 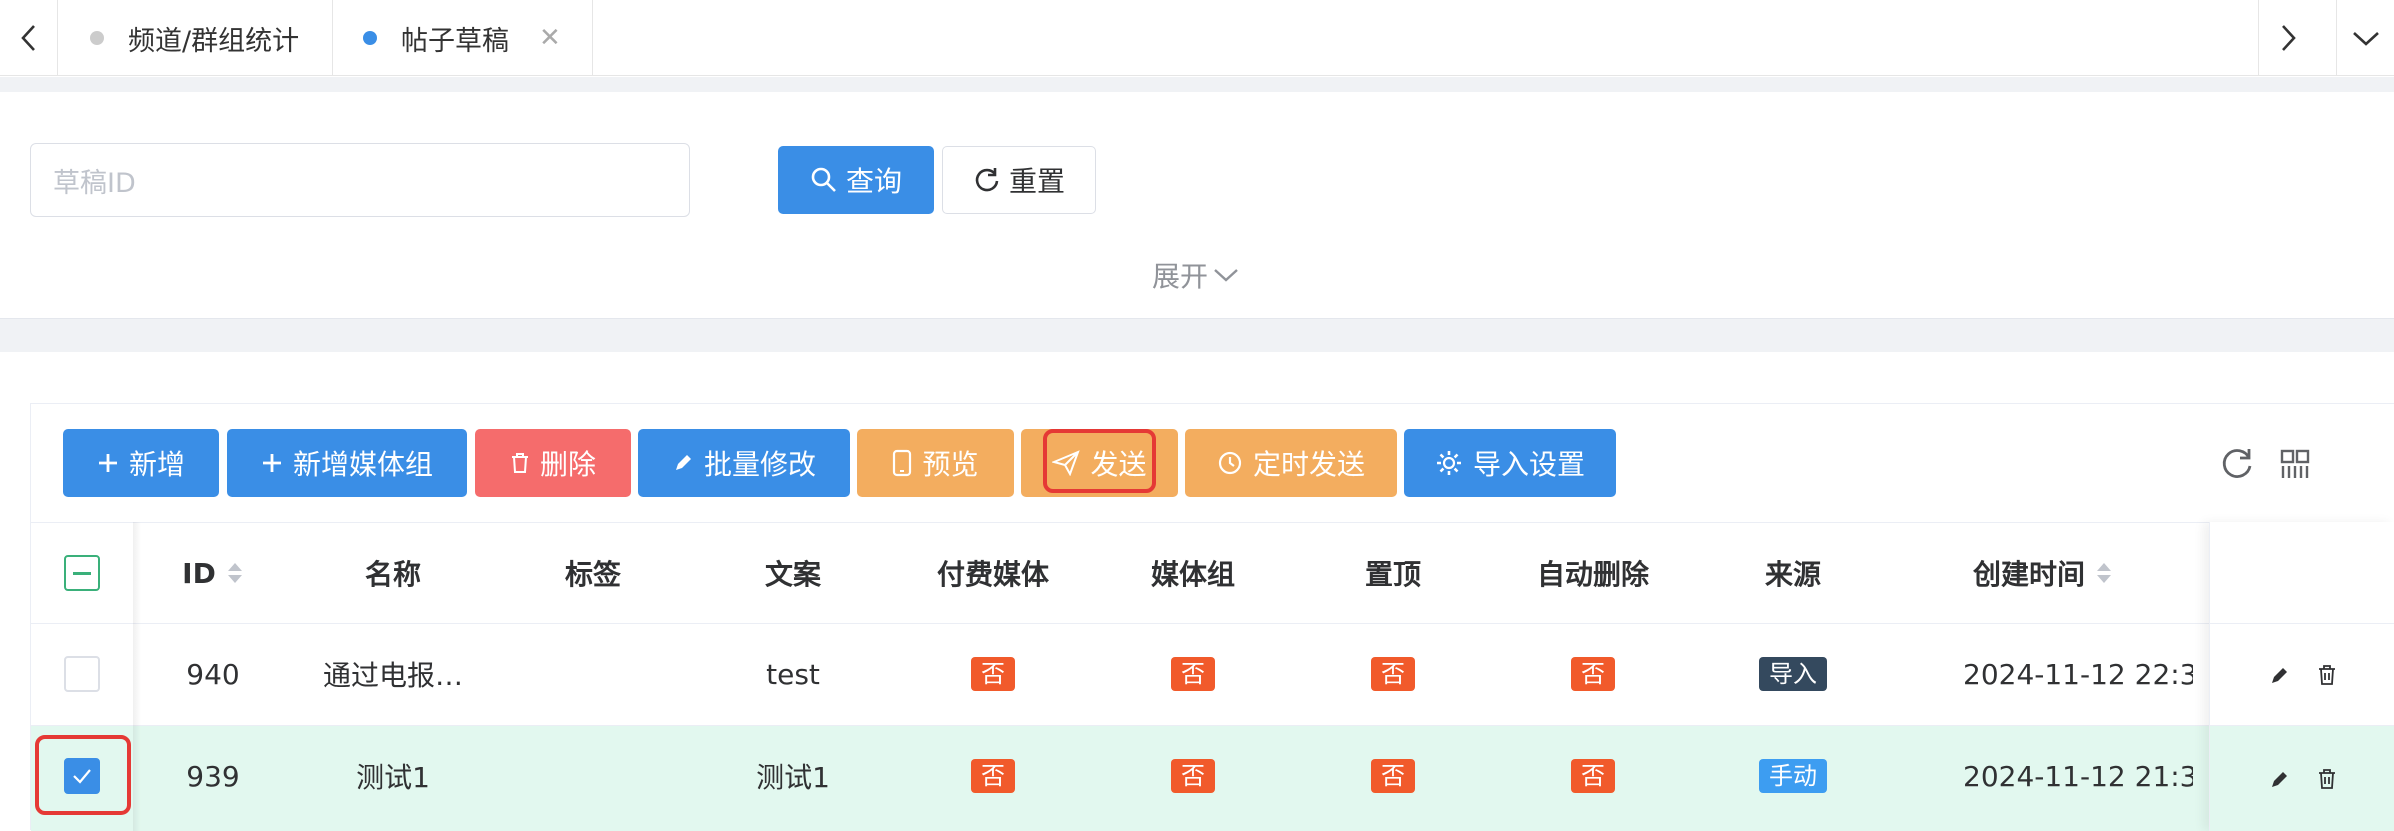 What do you see at coordinates (935, 463) in the screenshot?
I see `preview-button: 预览` at bounding box center [935, 463].